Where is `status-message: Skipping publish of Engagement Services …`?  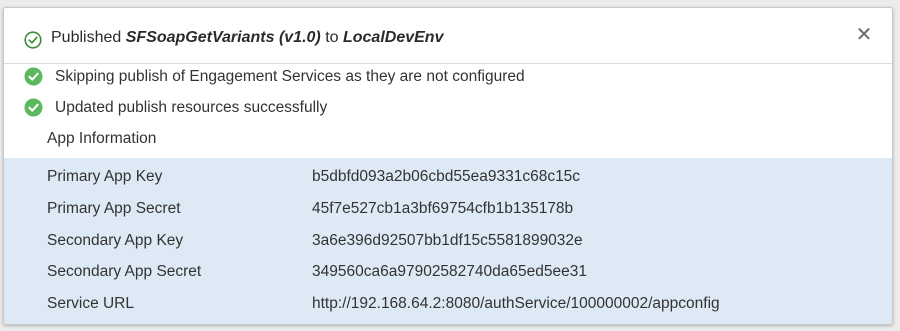 status-message: Skipping publish of Engagement Services … is located at coordinates (448, 77).